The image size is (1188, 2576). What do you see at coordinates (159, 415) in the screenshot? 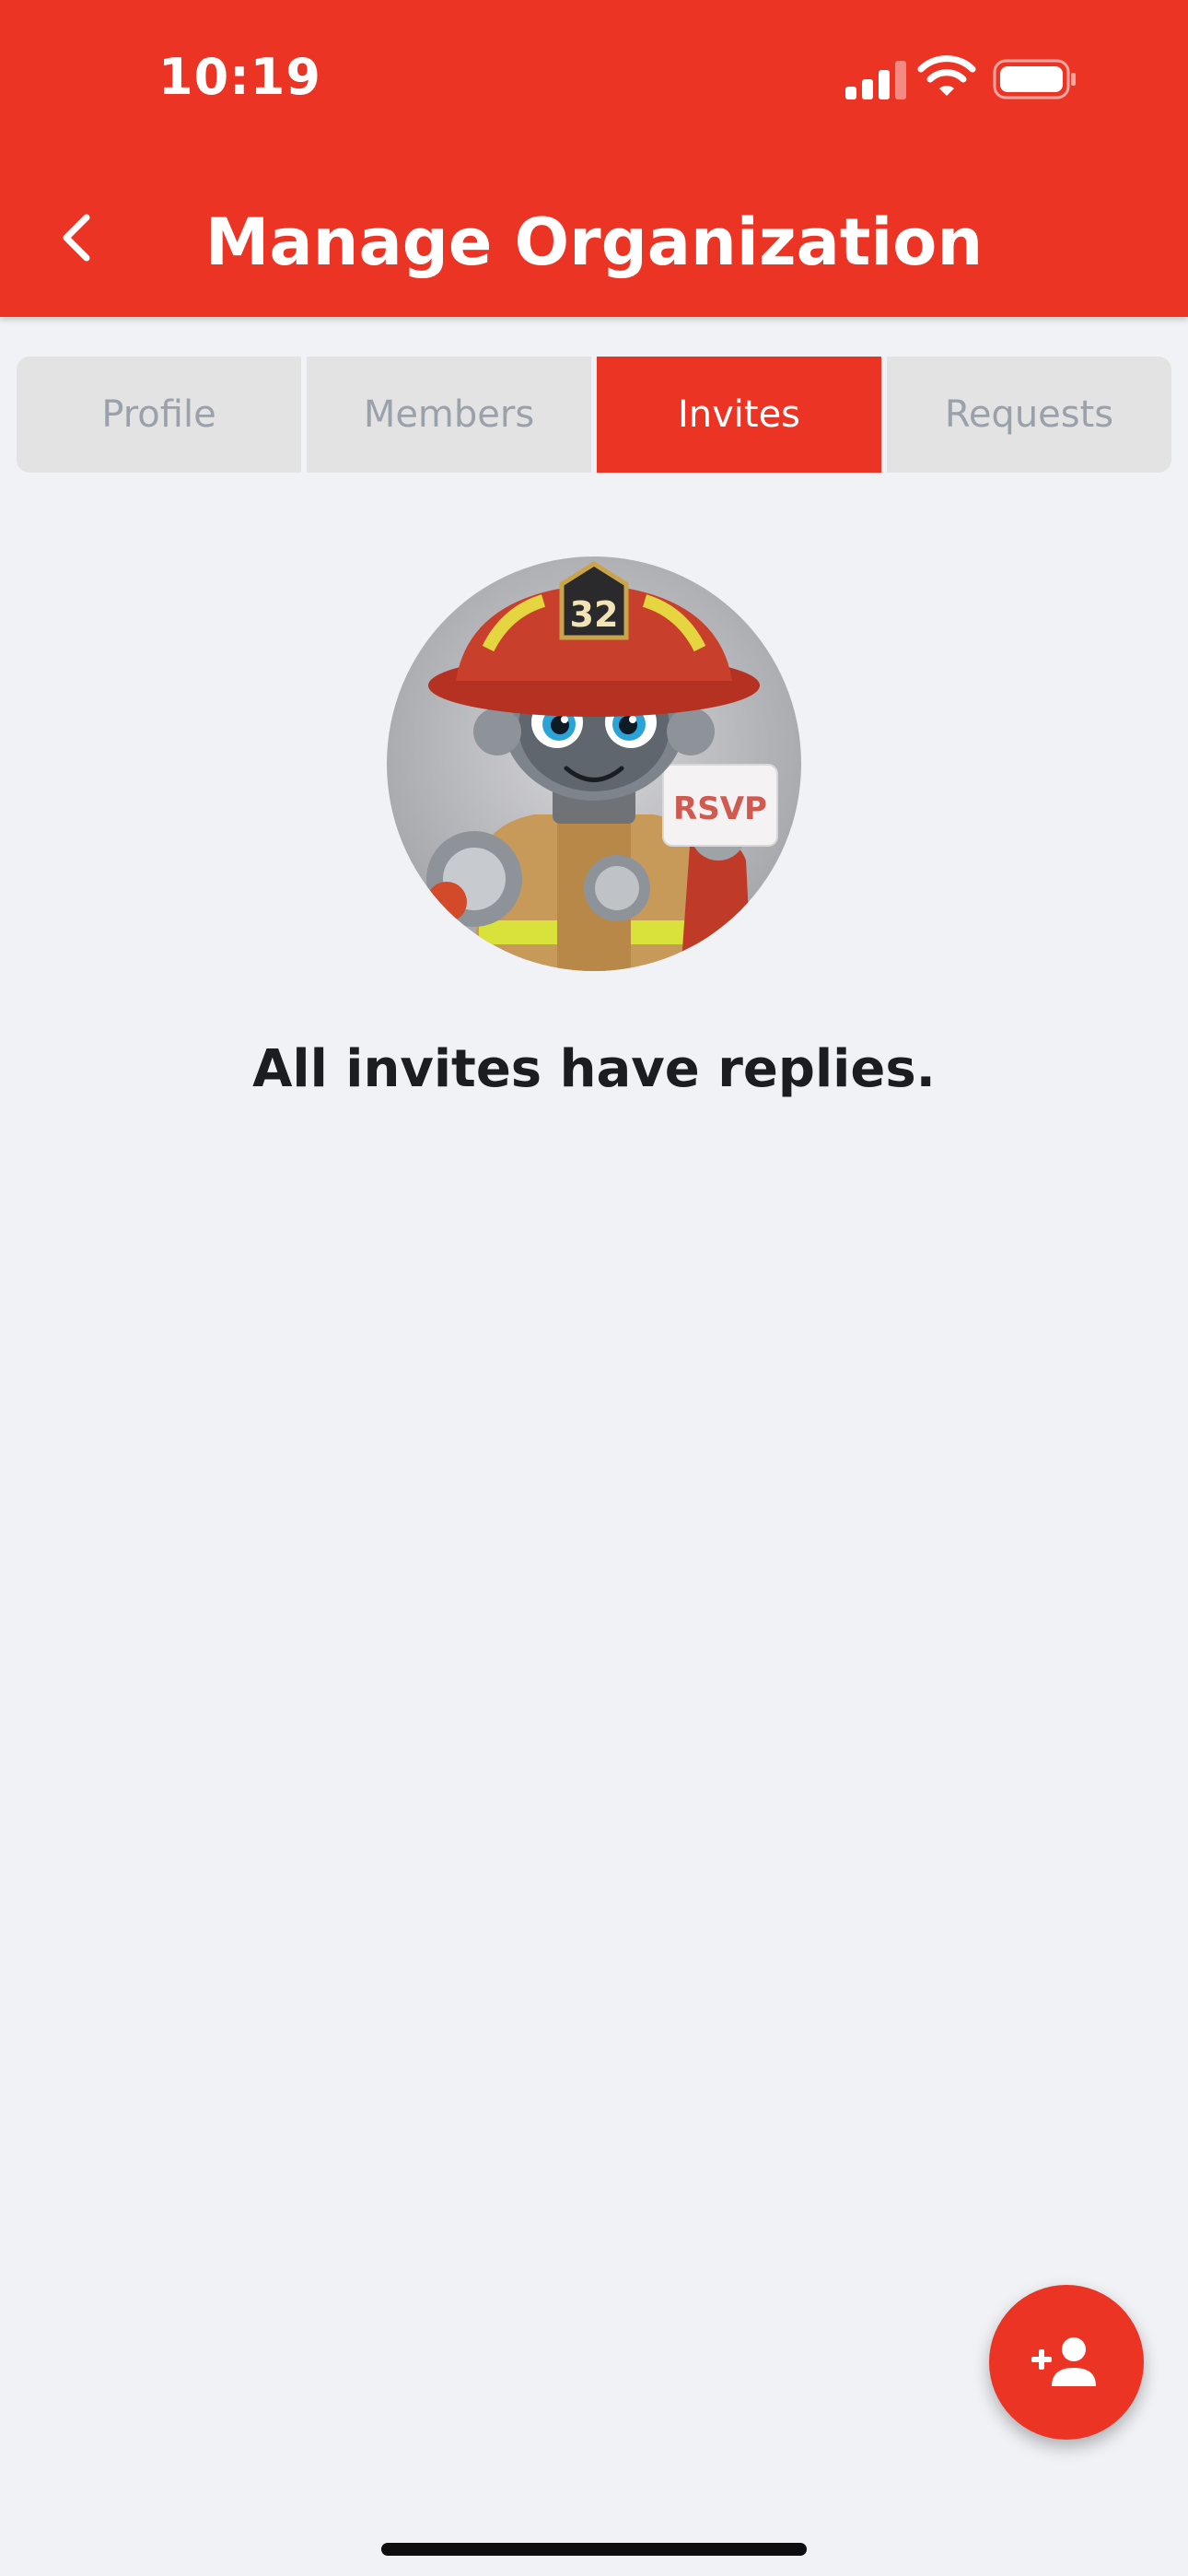
I see `tab-profile: Profile` at bounding box center [159, 415].